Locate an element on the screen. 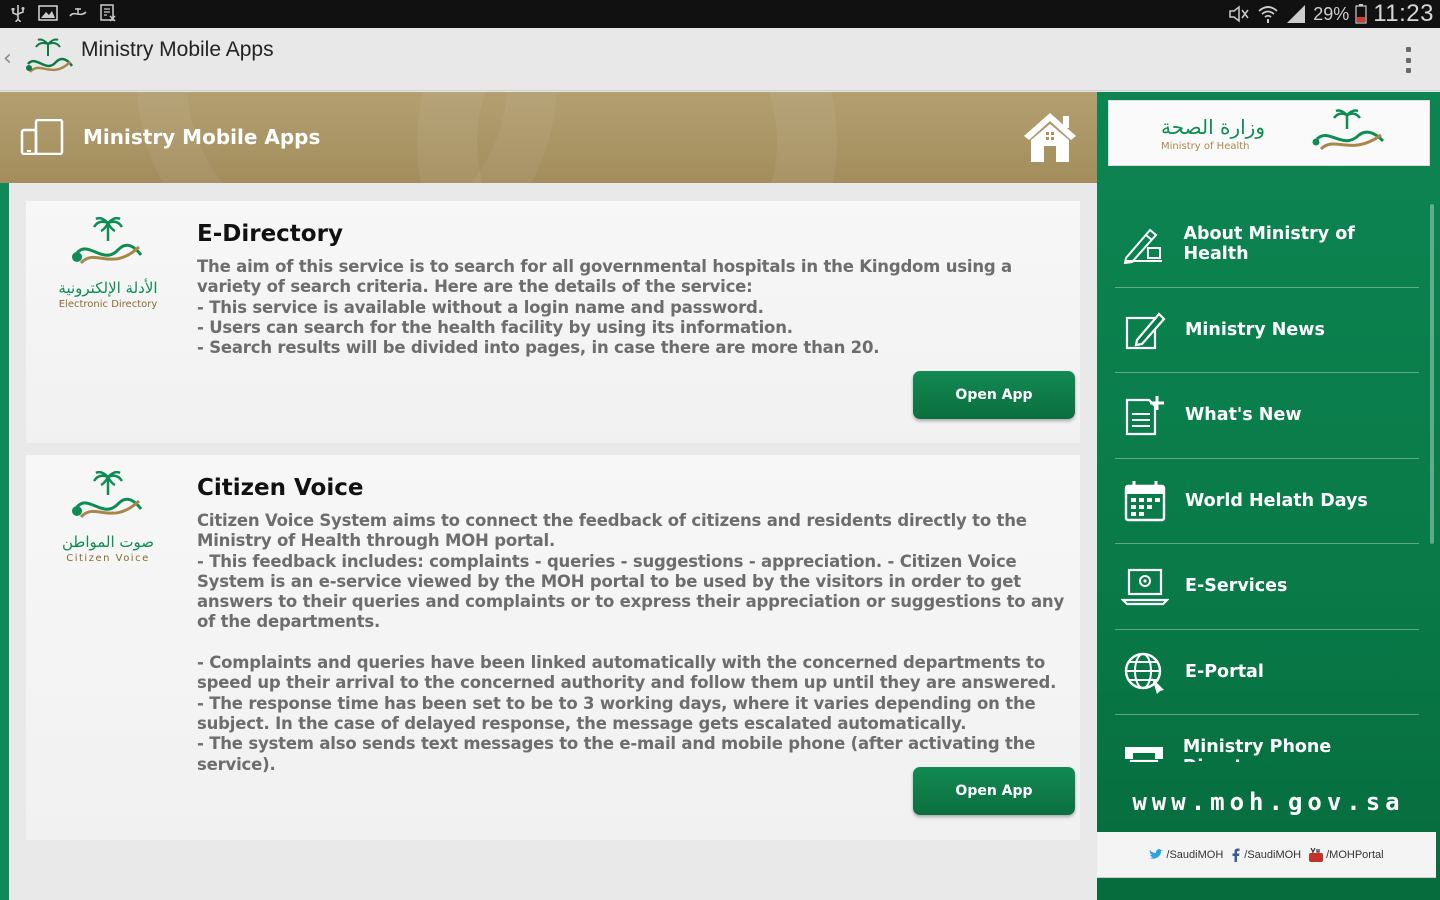 This screenshot has height=900, width=1440. sidebar-item-ministry-news: Ministry News is located at coordinates (1267, 330).